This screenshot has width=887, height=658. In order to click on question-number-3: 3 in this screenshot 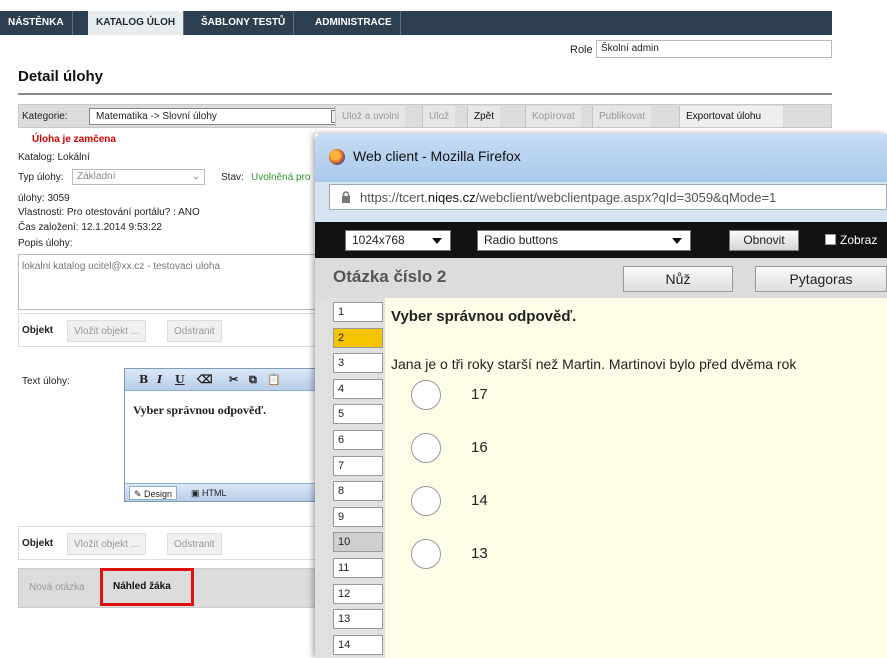, I will do `click(358, 363)`.